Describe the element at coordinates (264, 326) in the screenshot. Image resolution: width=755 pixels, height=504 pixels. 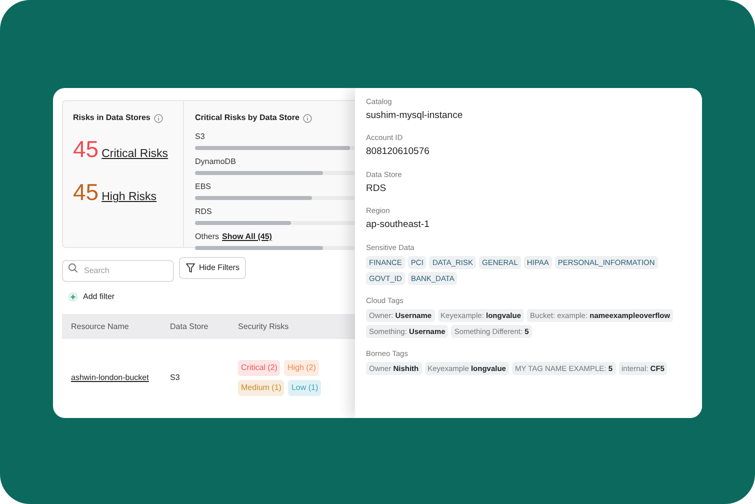
I see `column-header: Security Risks` at that location.